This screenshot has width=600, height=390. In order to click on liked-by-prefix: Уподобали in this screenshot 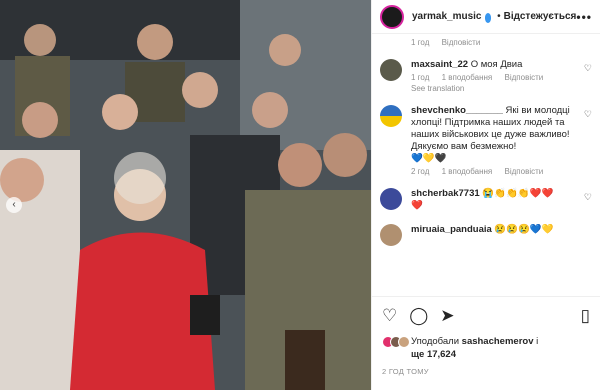, I will do `click(436, 341)`.